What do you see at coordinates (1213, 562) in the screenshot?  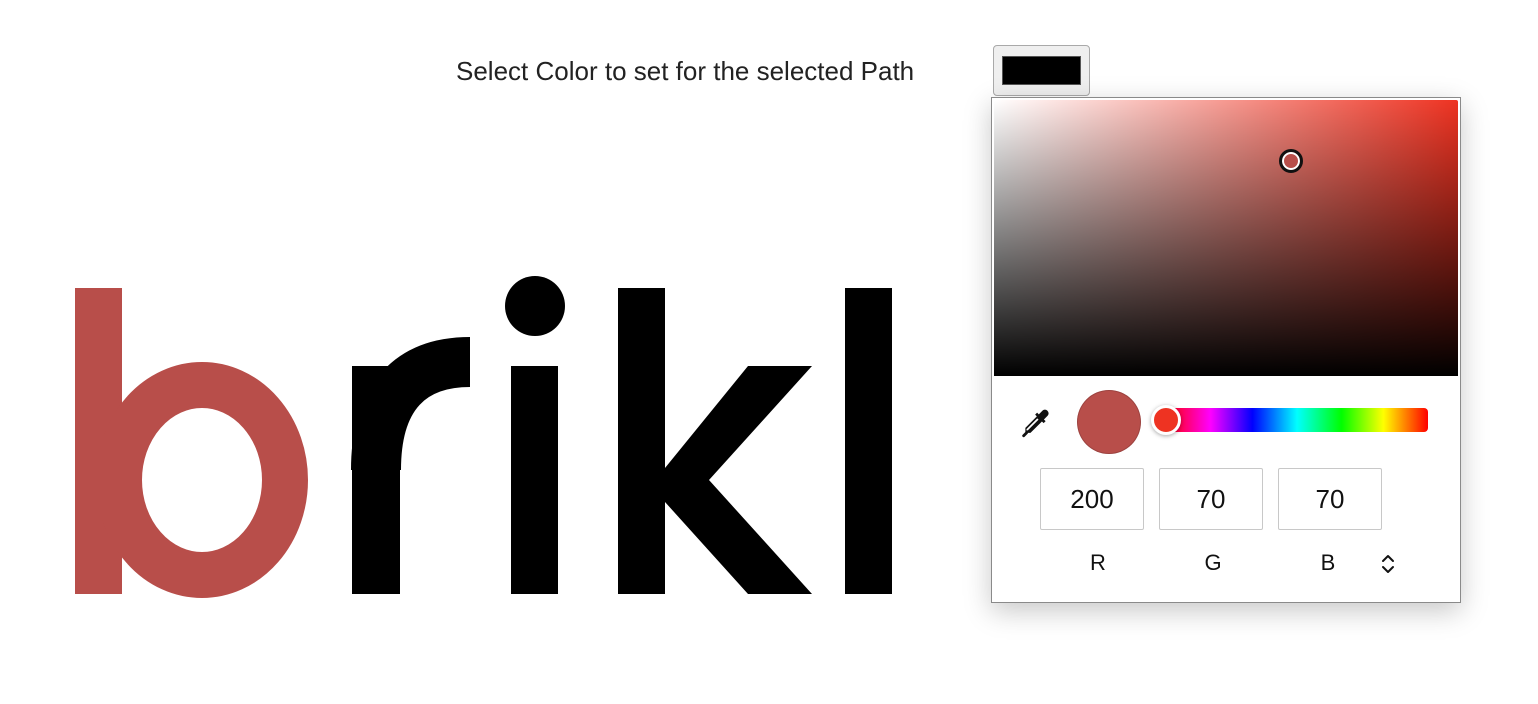 I see `green-channel-label: G` at bounding box center [1213, 562].